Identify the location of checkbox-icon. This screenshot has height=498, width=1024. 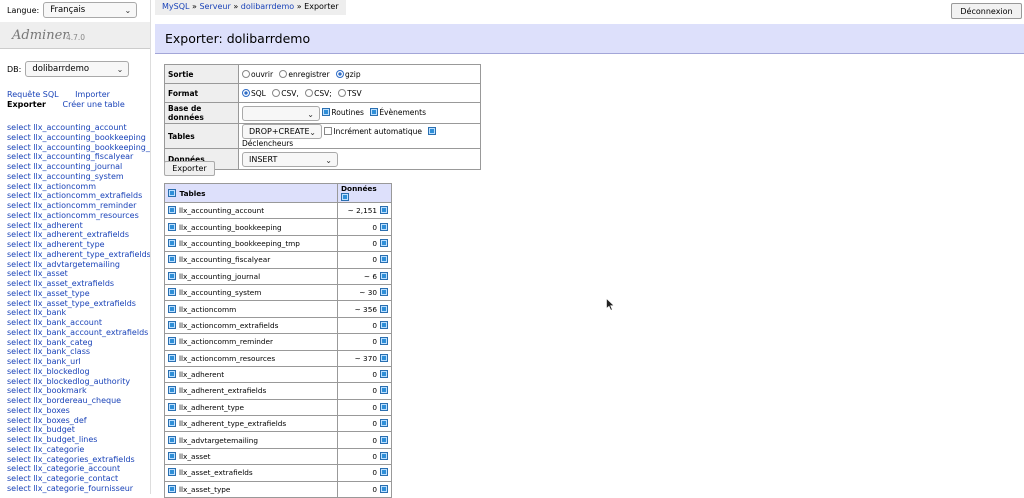
(328, 130).